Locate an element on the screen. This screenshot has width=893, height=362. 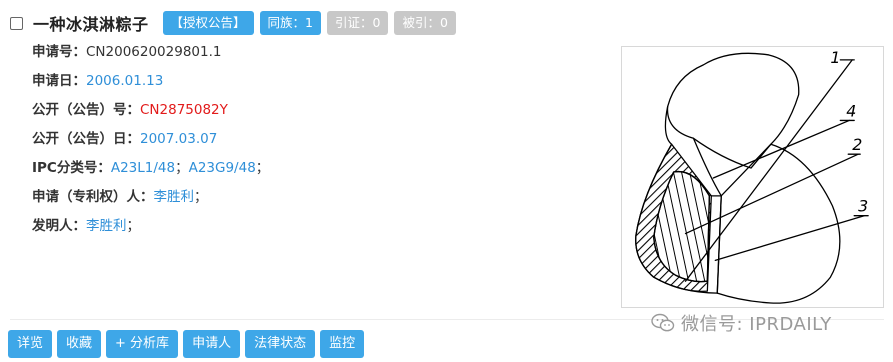
cited-badge: 引证：0 is located at coordinates (357, 23).